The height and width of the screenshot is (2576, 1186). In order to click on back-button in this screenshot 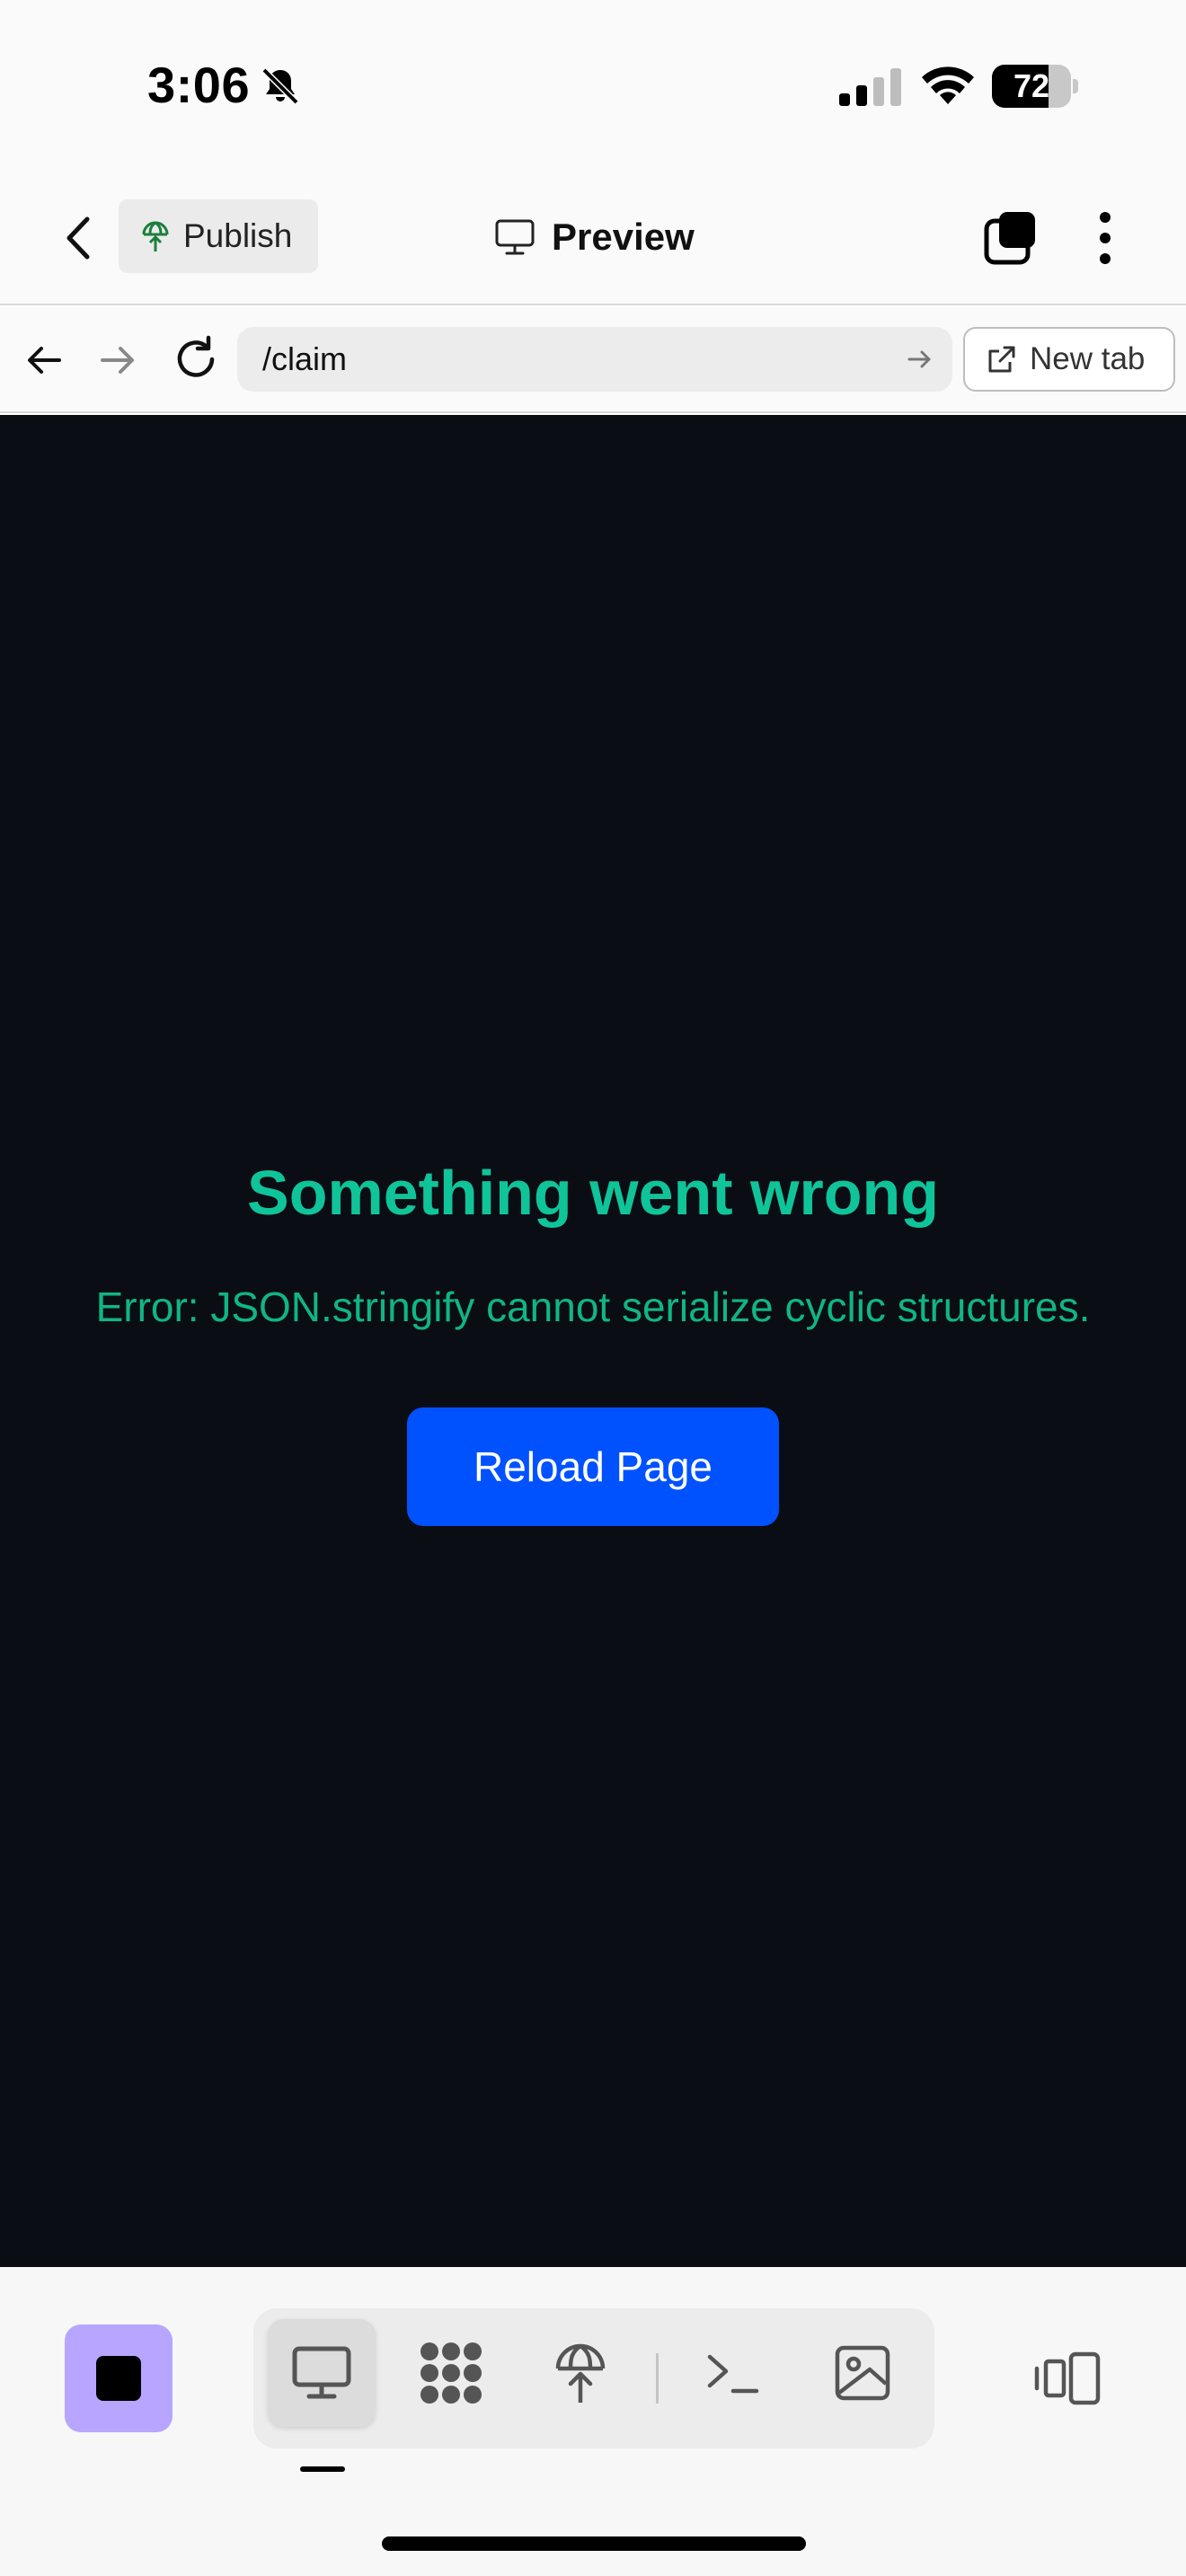, I will do `click(77, 238)`.